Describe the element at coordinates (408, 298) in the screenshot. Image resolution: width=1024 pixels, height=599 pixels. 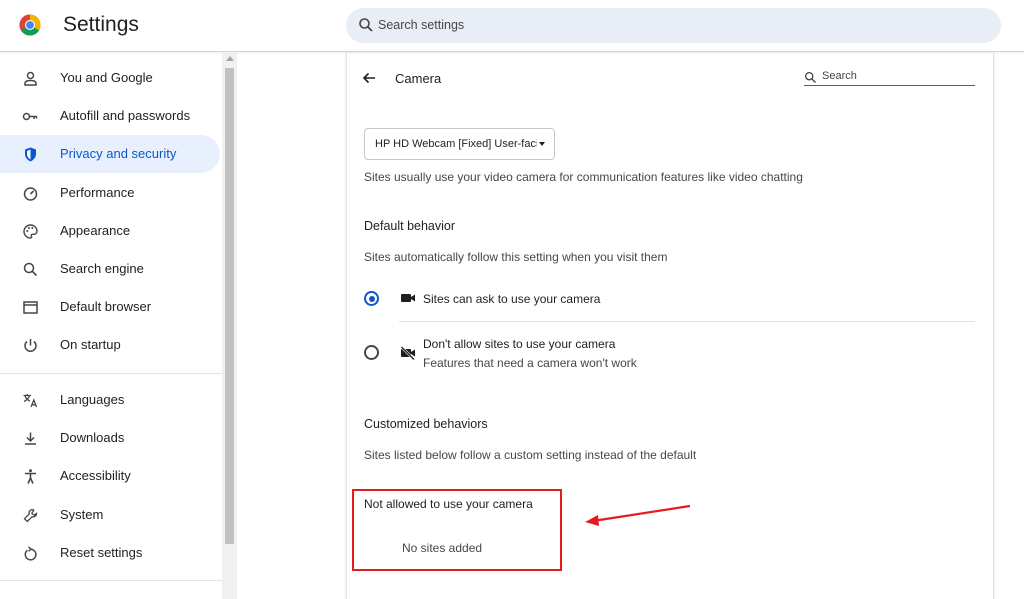
I see `camera-icon` at that location.